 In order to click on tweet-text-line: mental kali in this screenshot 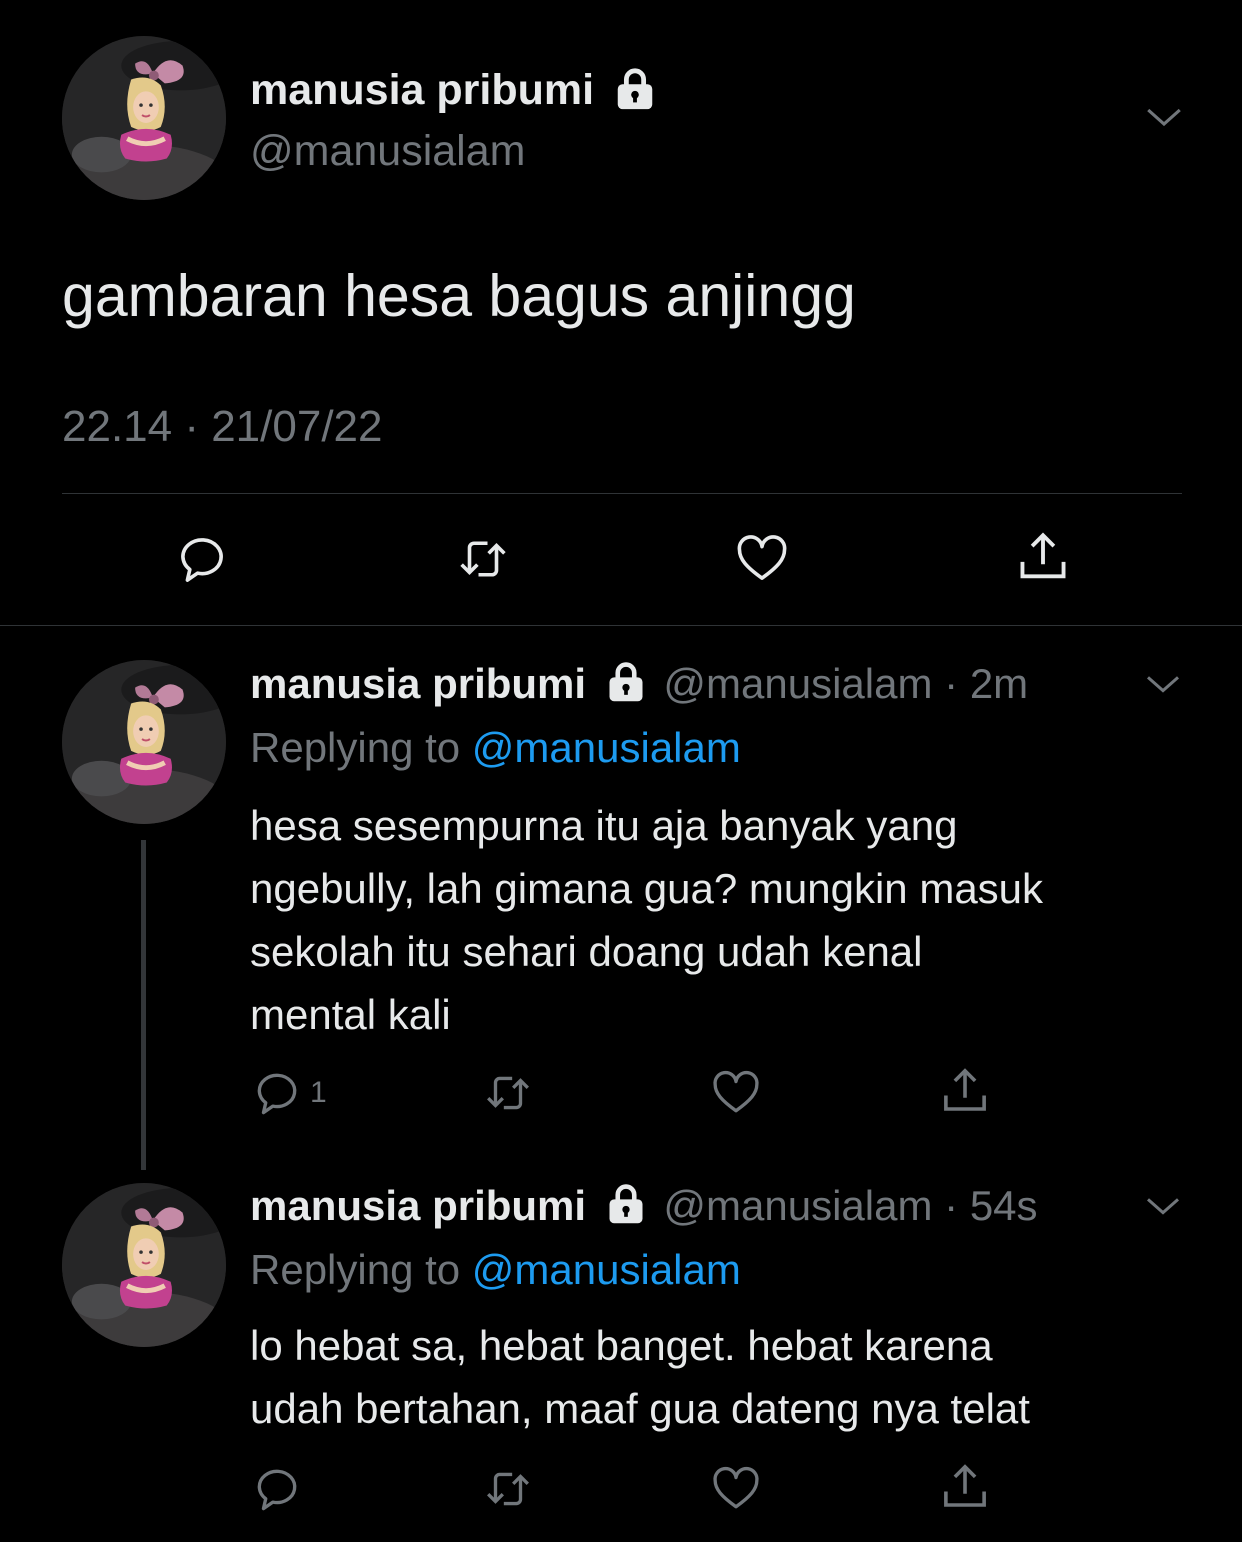, I will do `click(350, 1014)`.